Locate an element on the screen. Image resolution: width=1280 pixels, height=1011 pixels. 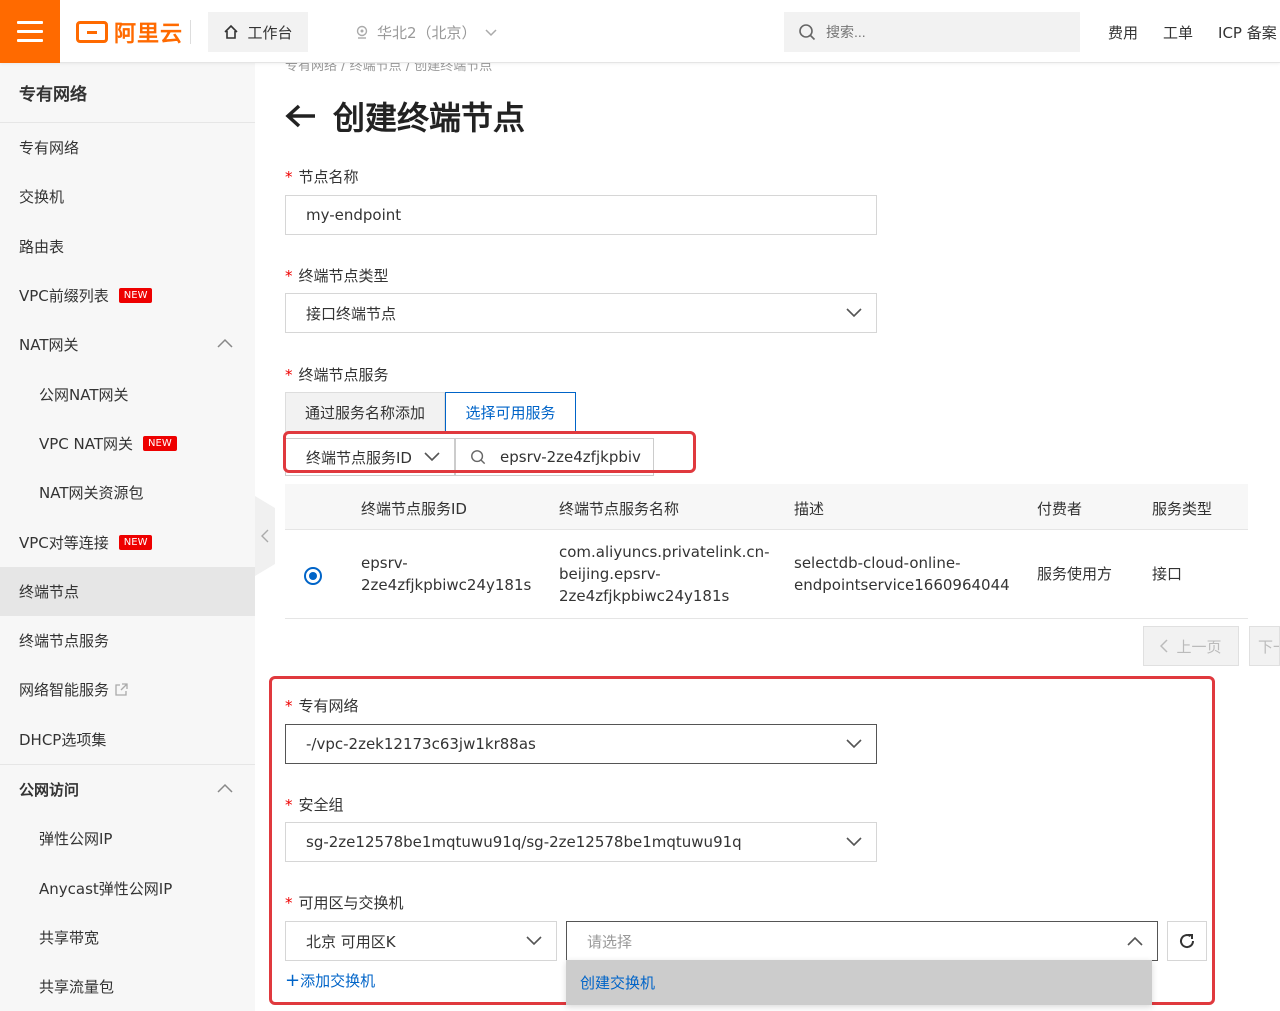
sidebar-item-dhcp: DHCP选项集 is located at coordinates (127, 739).